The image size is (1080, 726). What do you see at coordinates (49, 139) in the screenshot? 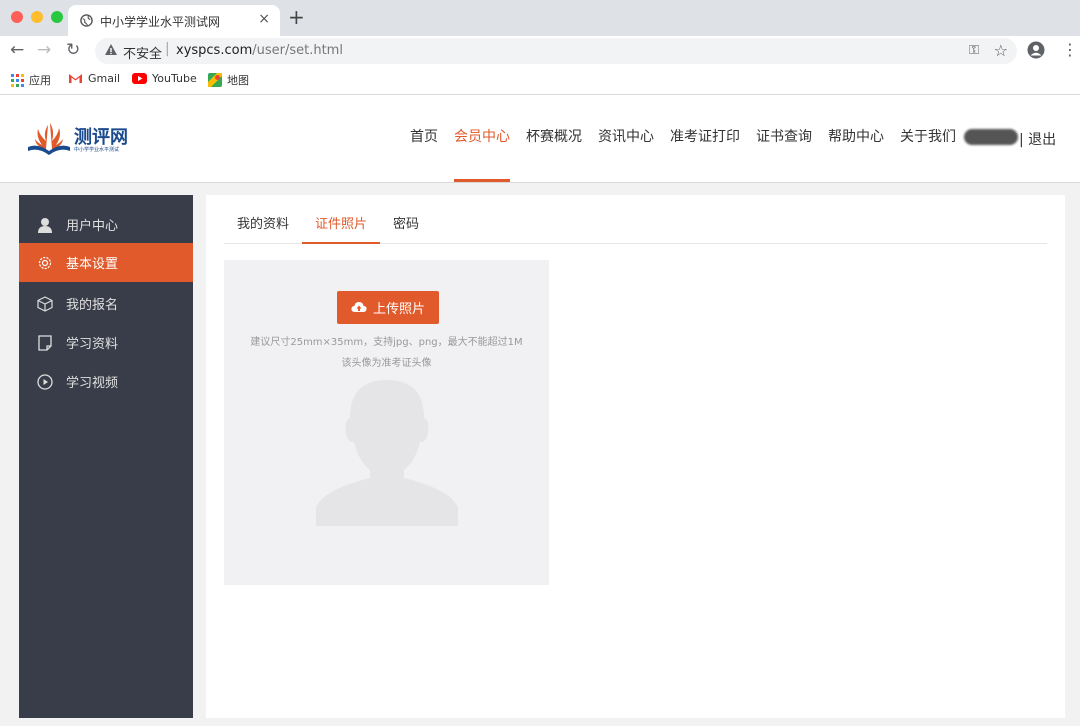
I see `book-flame-logo-icon` at bounding box center [49, 139].